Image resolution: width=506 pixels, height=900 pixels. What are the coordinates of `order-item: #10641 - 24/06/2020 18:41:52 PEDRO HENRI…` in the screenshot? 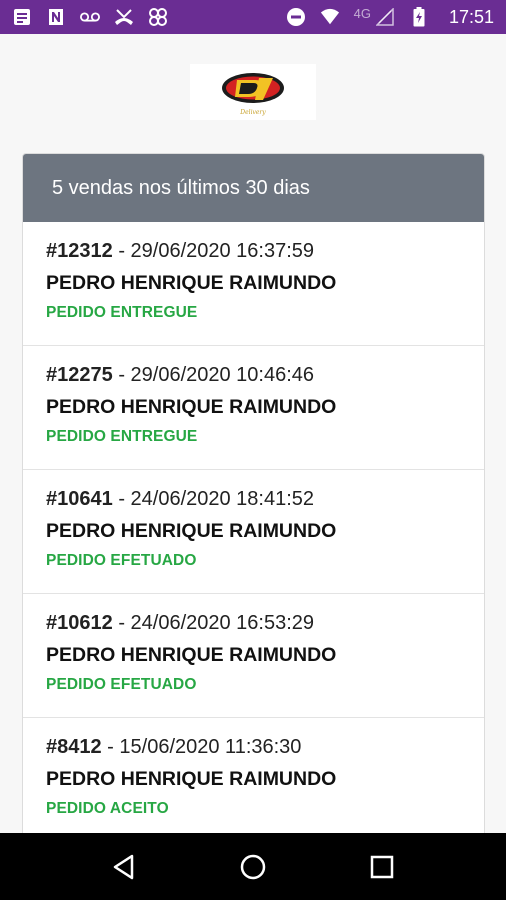 It's located at (253, 532).